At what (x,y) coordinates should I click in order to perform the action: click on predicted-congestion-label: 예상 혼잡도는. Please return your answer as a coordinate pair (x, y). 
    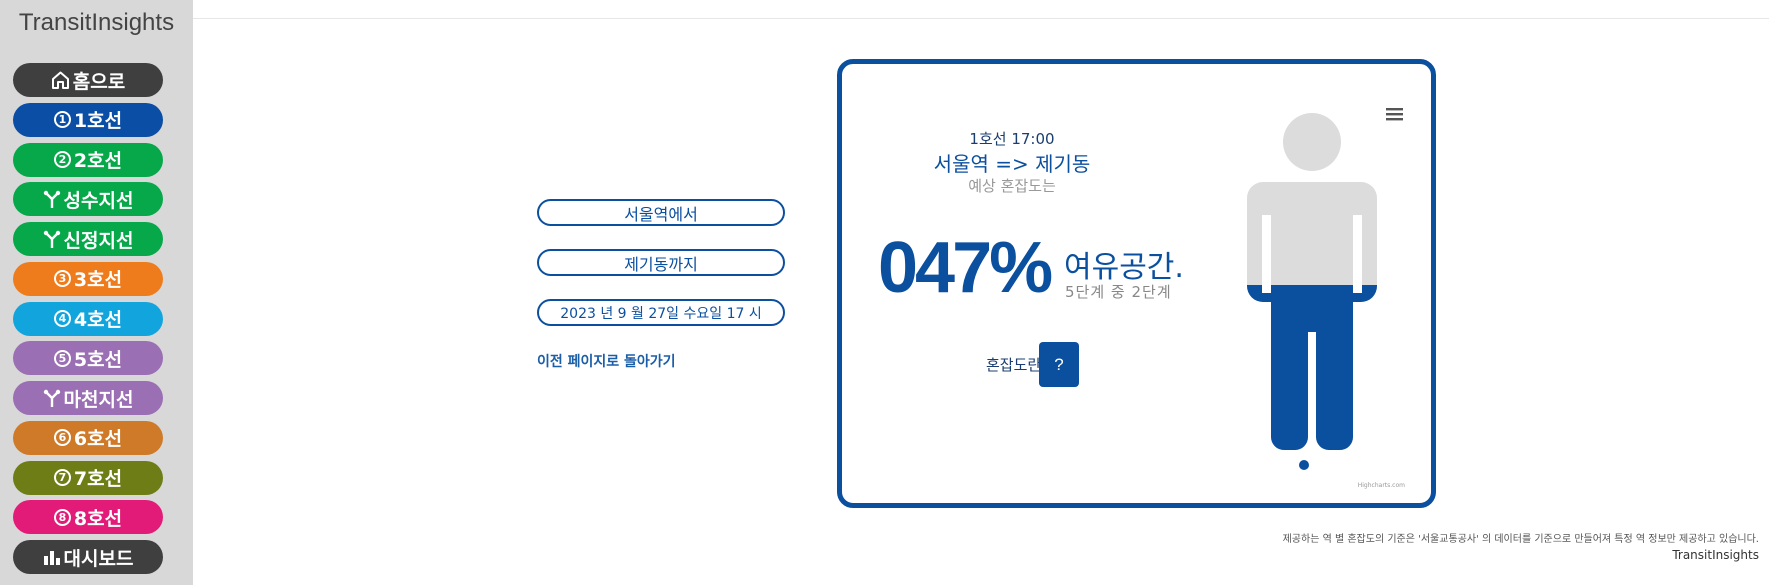
    Looking at the image, I should click on (1012, 186).